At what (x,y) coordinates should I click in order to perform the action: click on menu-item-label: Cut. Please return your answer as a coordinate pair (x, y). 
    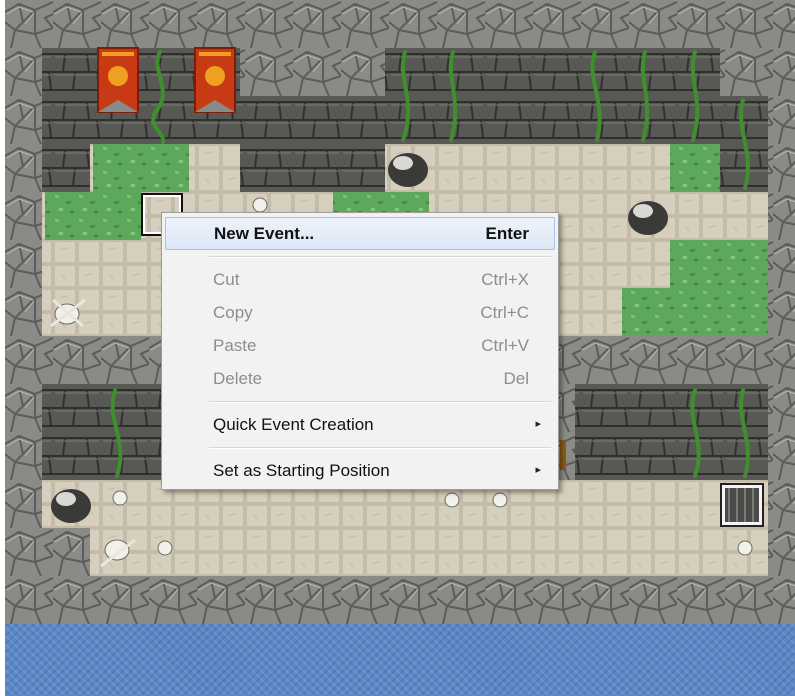
    Looking at the image, I should click on (226, 279).